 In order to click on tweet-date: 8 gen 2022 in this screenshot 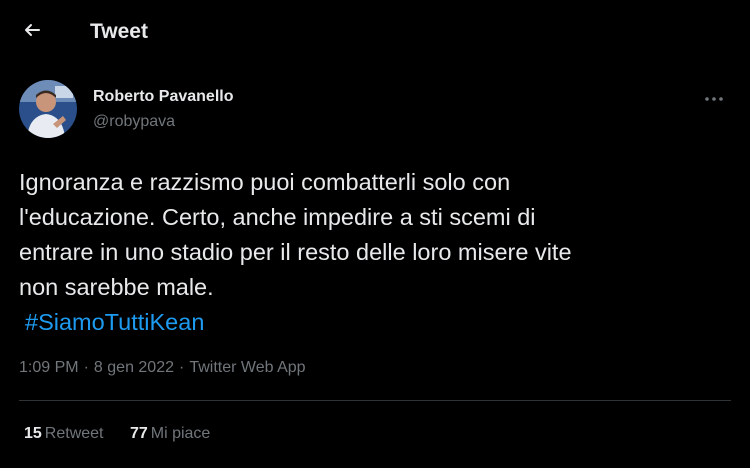, I will do `click(134, 367)`.